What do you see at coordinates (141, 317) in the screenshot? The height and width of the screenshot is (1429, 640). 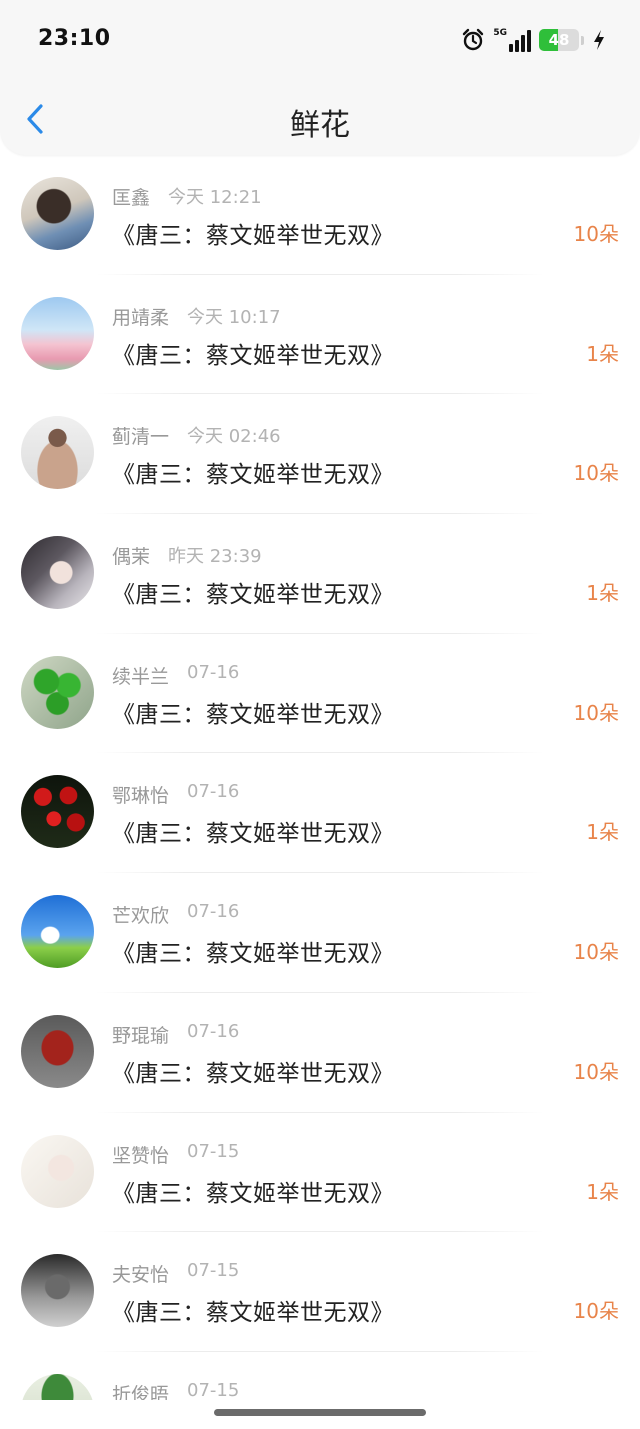 I see `user-name: 用靖柔` at bounding box center [141, 317].